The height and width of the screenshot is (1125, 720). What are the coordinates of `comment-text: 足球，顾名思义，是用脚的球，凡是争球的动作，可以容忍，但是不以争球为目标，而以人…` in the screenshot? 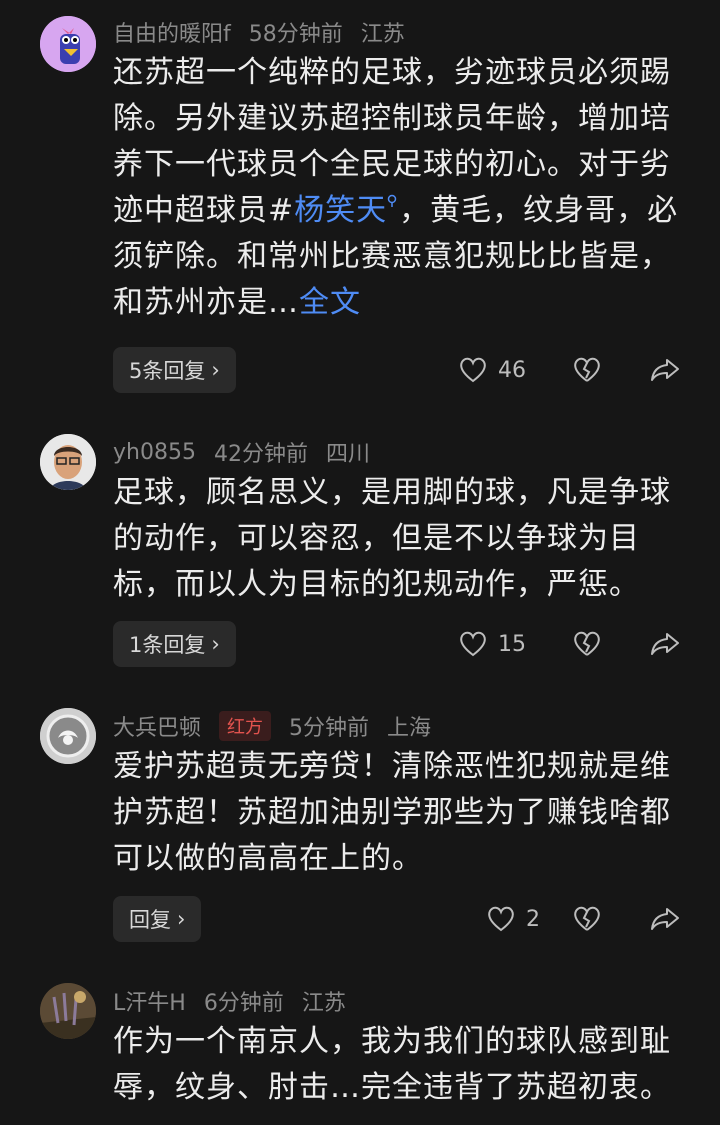 It's located at (392, 538).